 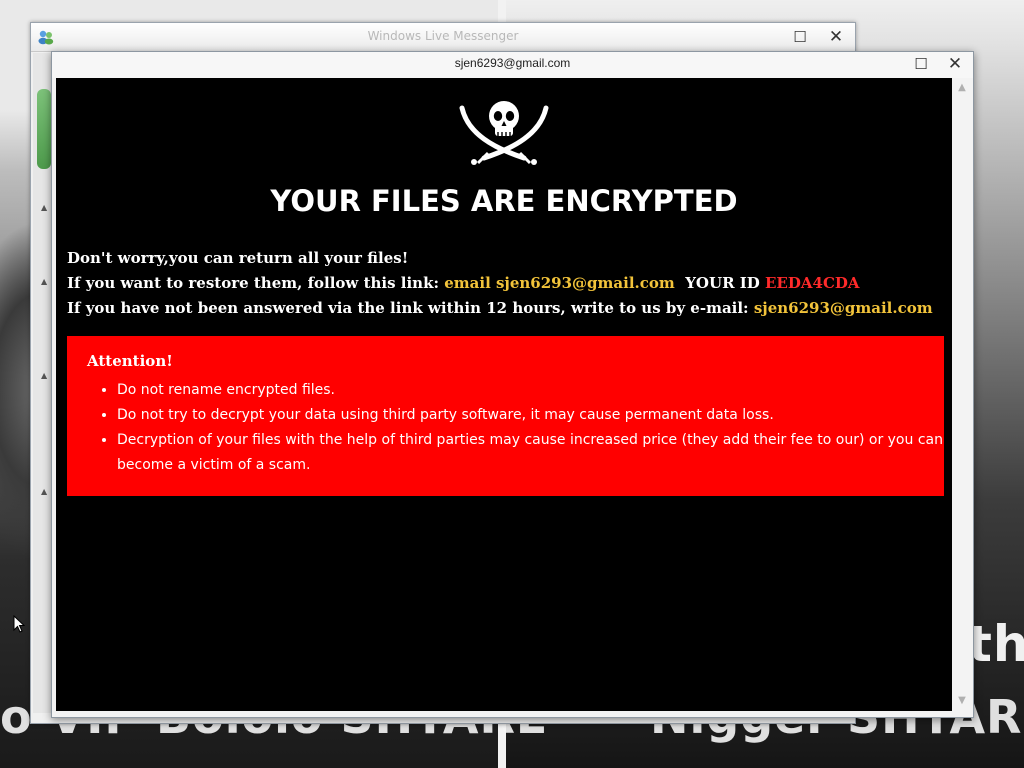 I want to click on victim-id-value: EEDA4CDA, so click(x=812, y=283).